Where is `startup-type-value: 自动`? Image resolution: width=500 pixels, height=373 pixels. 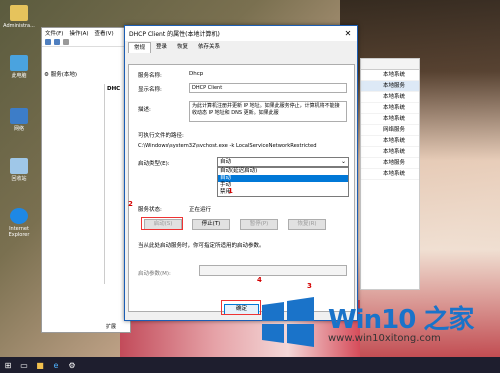
startup-type-value: 自动 is located at coordinates (226, 162).